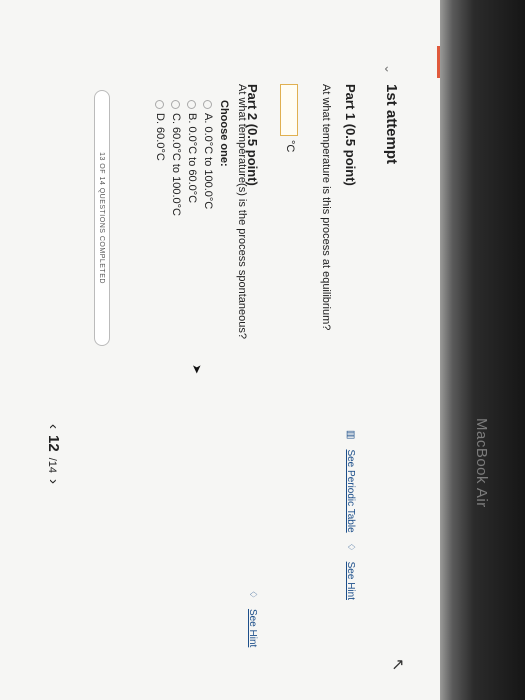  I want to click on part1-title: Part 1 (0.5 point), so click(350, 135).